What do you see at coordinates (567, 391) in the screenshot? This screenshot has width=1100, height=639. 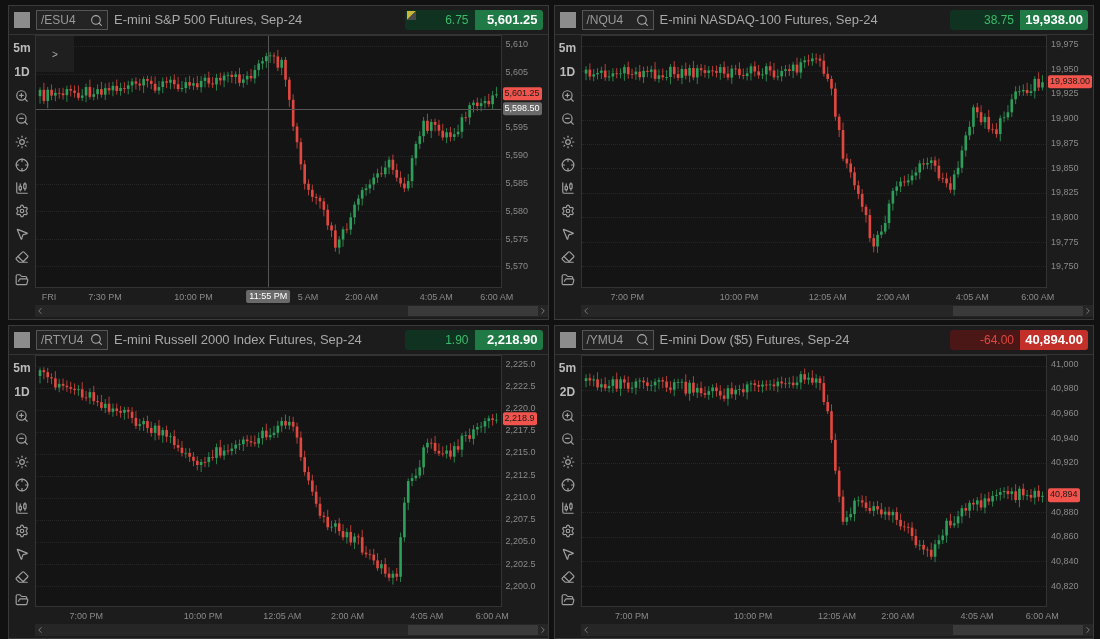 I see `range-label: 2D` at bounding box center [567, 391].